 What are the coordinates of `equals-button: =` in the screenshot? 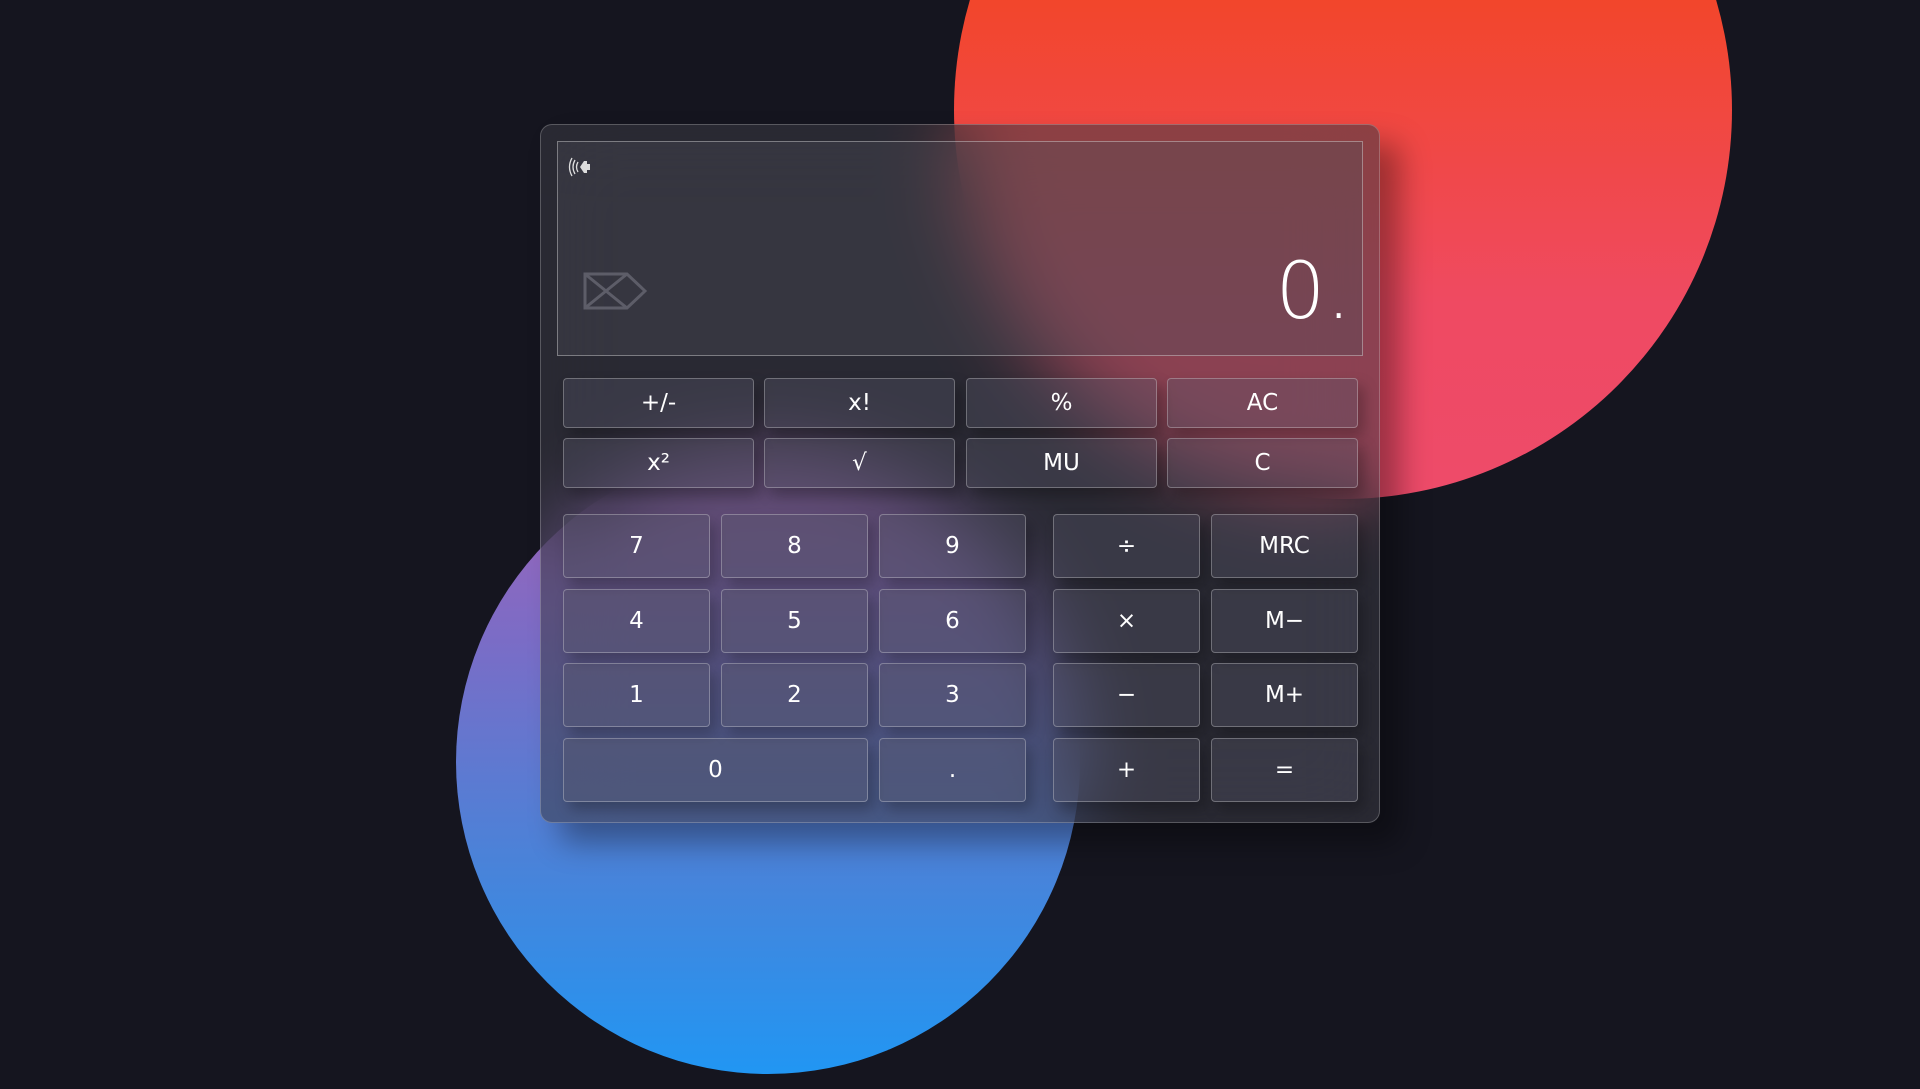 It's located at (1284, 770).